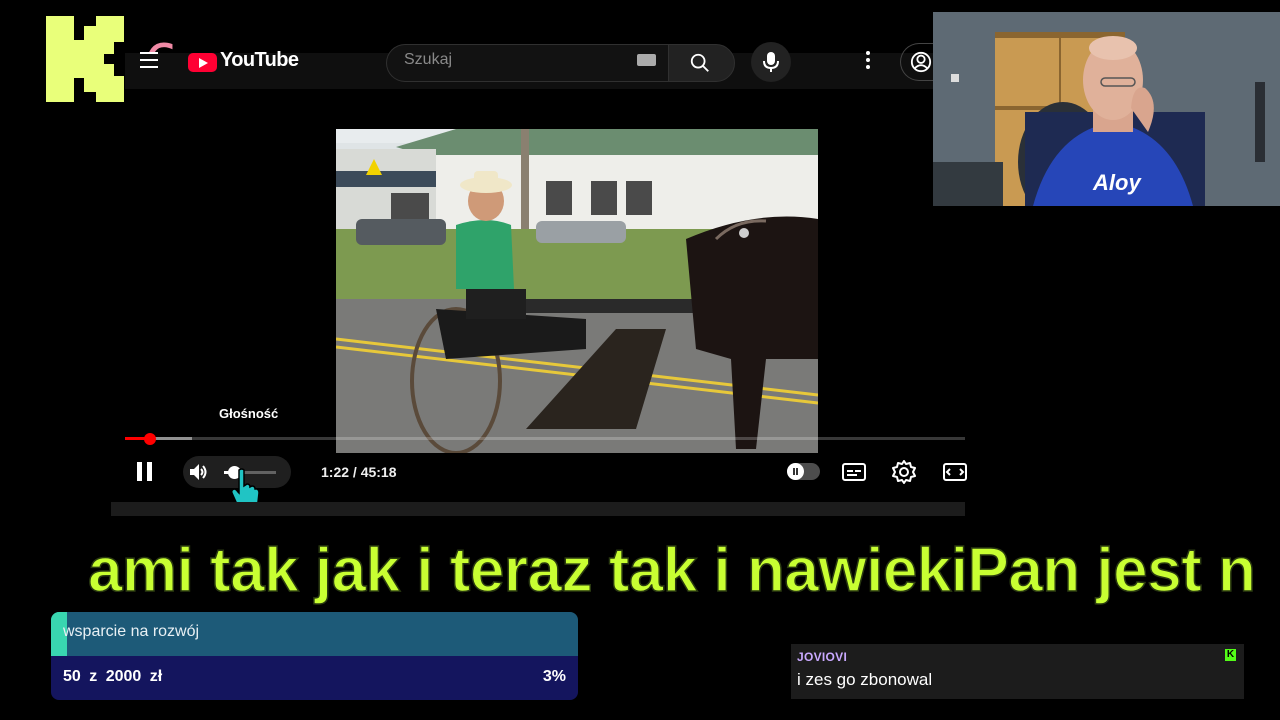  Describe the element at coordinates (123, 676) in the screenshot. I see `donation-goal-target: 2000` at that location.